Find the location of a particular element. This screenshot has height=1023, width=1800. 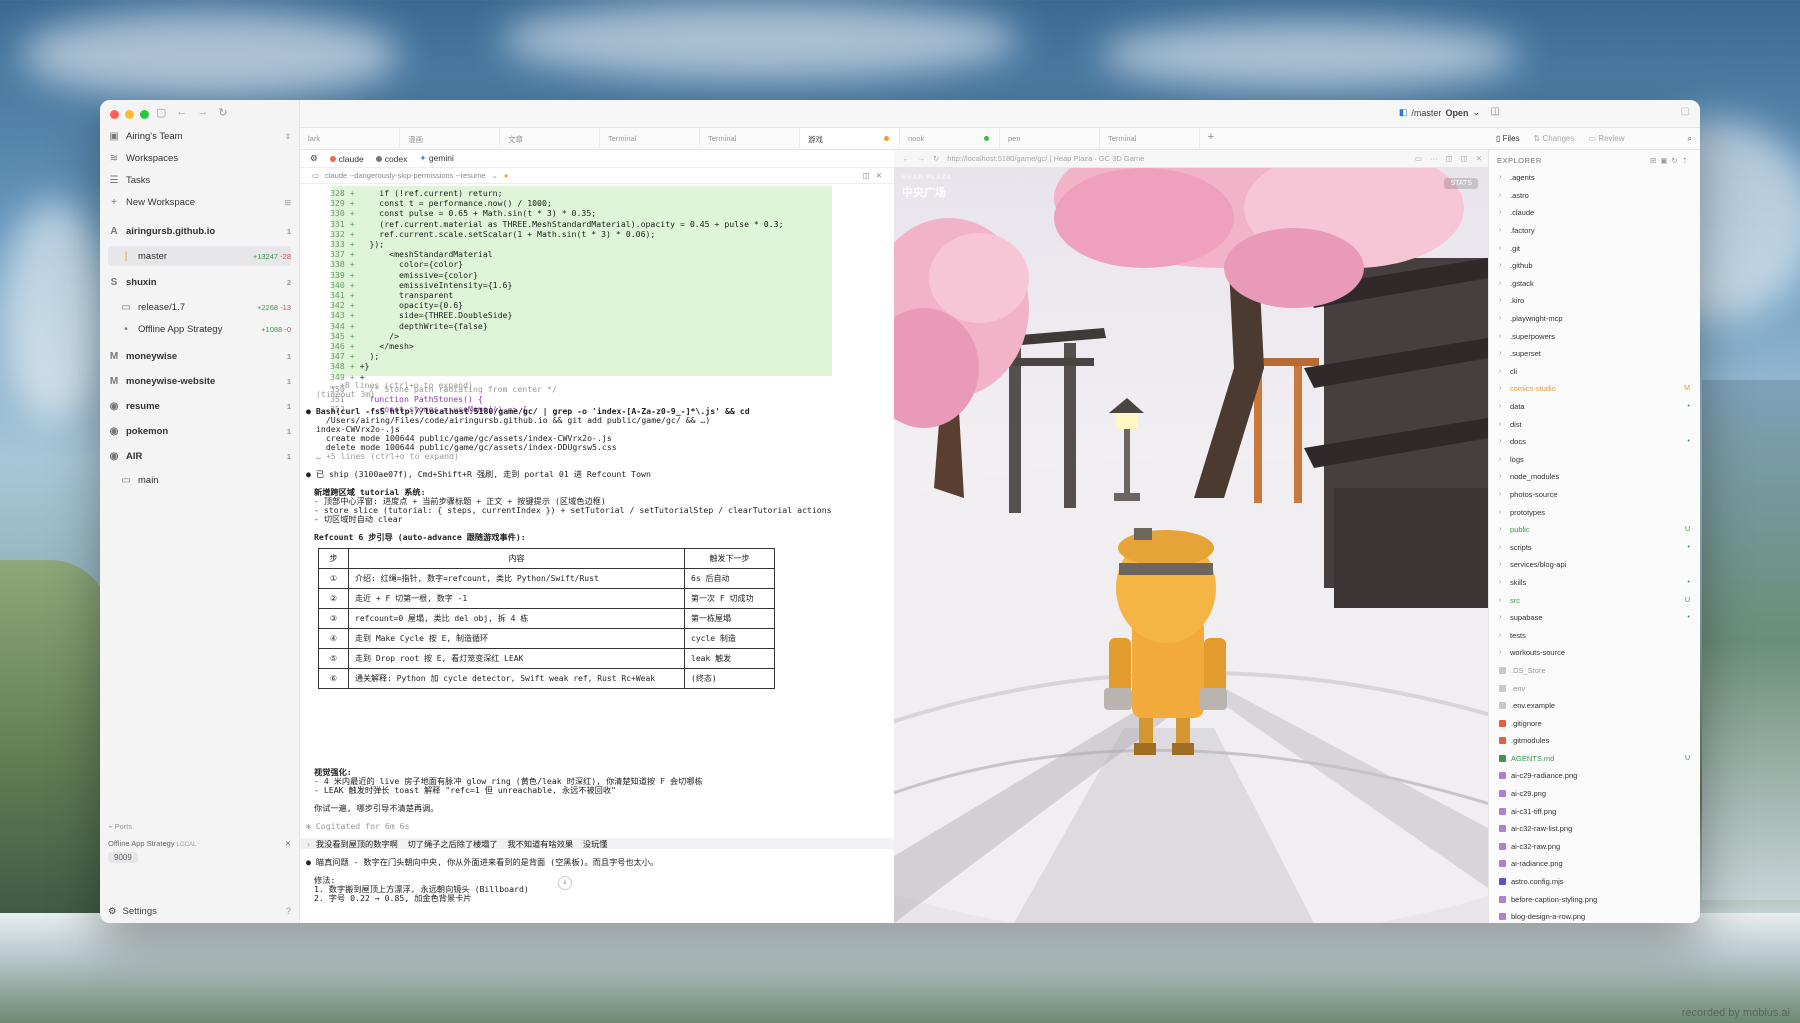

file-item: ai-radiance.png is located at coordinates (1594, 864).